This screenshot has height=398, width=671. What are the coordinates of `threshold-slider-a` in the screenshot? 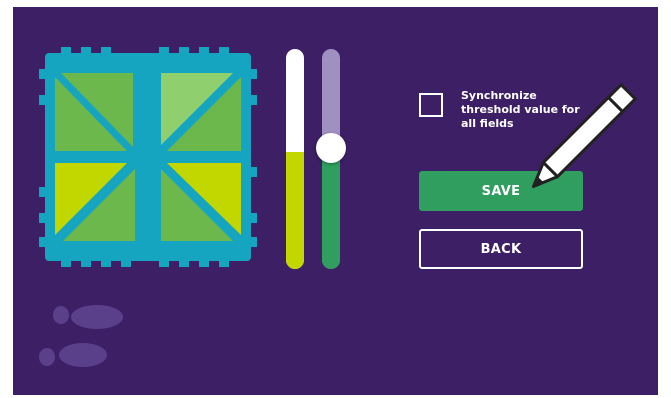 It's located at (295, 159).